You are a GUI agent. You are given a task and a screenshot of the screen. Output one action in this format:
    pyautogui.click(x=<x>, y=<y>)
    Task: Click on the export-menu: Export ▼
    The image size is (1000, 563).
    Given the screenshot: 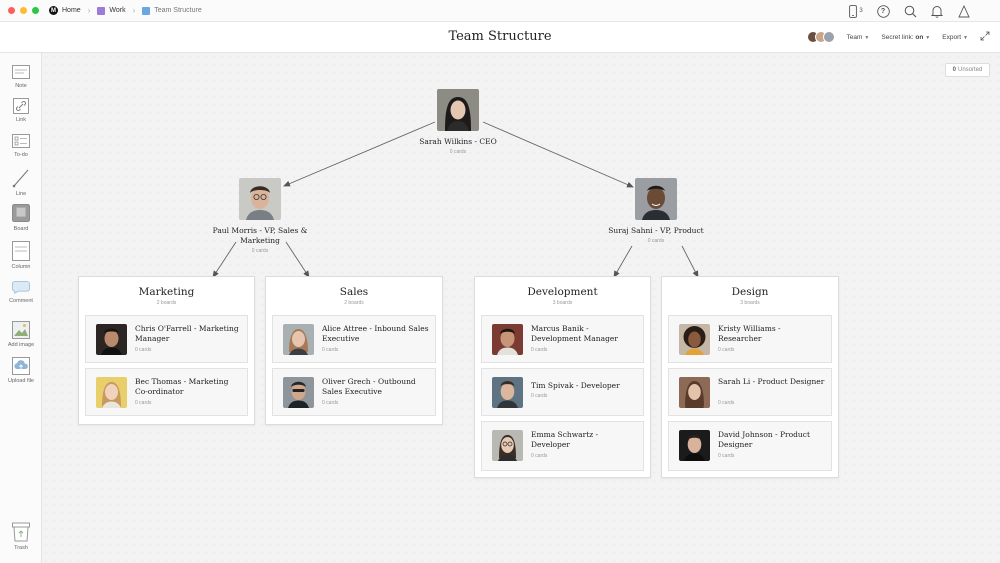 What is the action you would take?
    pyautogui.click(x=955, y=37)
    